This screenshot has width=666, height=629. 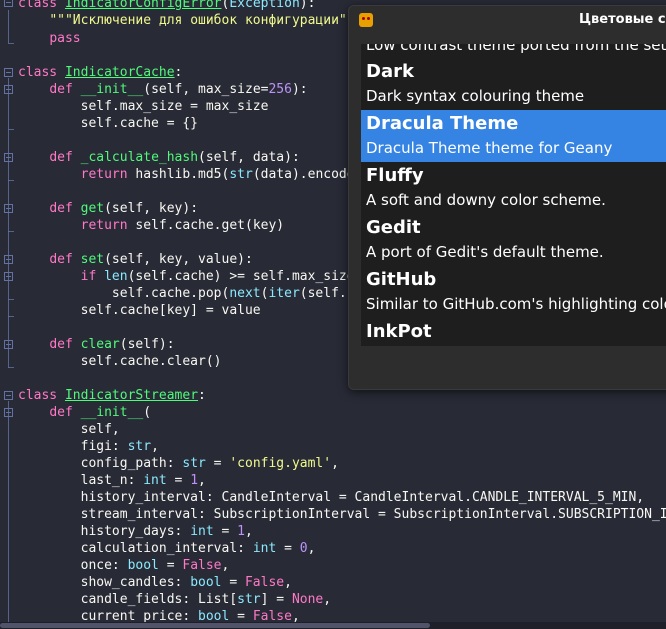 I want to click on code-text: def _calculate_hash(self, data):, so click(x=174, y=157).